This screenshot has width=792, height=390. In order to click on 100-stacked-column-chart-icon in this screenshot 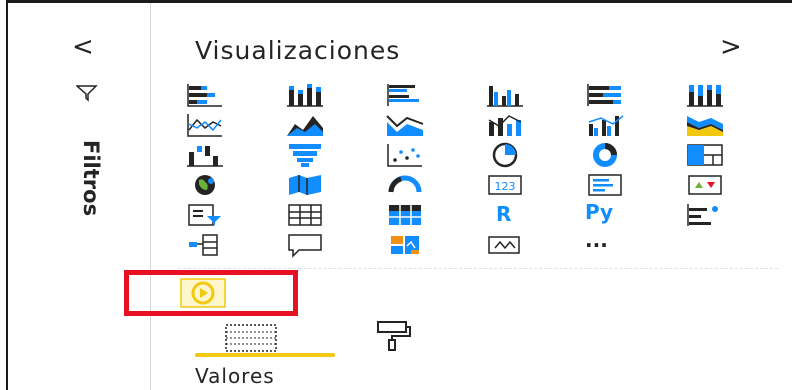, I will do `click(705, 95)`.